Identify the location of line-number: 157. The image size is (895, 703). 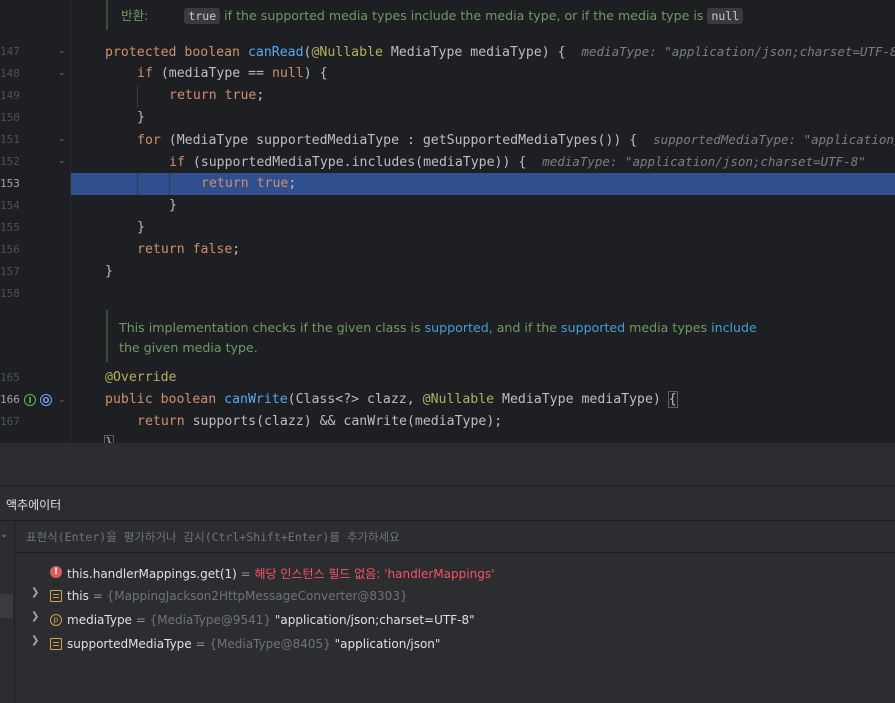
(10, 271).